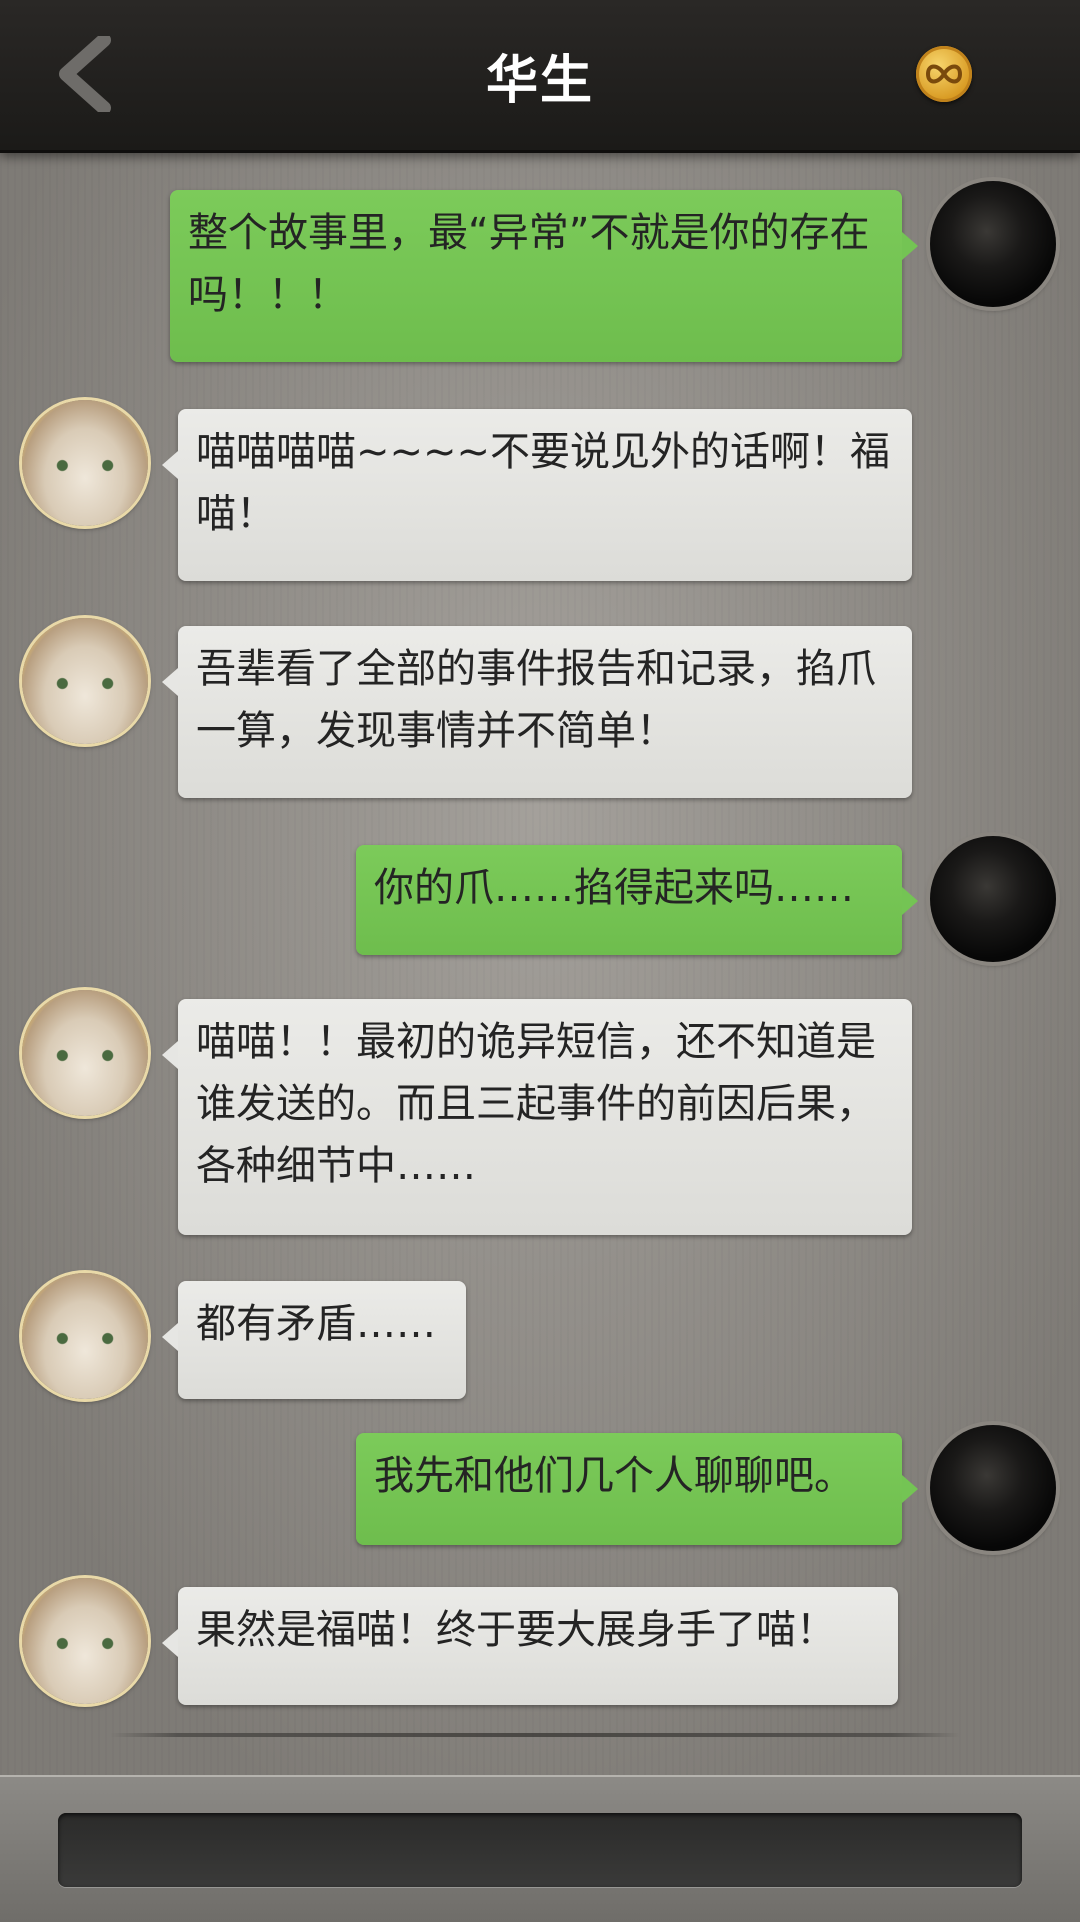 The height and width of the screenshot is (1922, 1080). What do you see at coordinates (540, 76) in the screenshot?
I see `top-bar: 华生` at bounding box center [540, 76].